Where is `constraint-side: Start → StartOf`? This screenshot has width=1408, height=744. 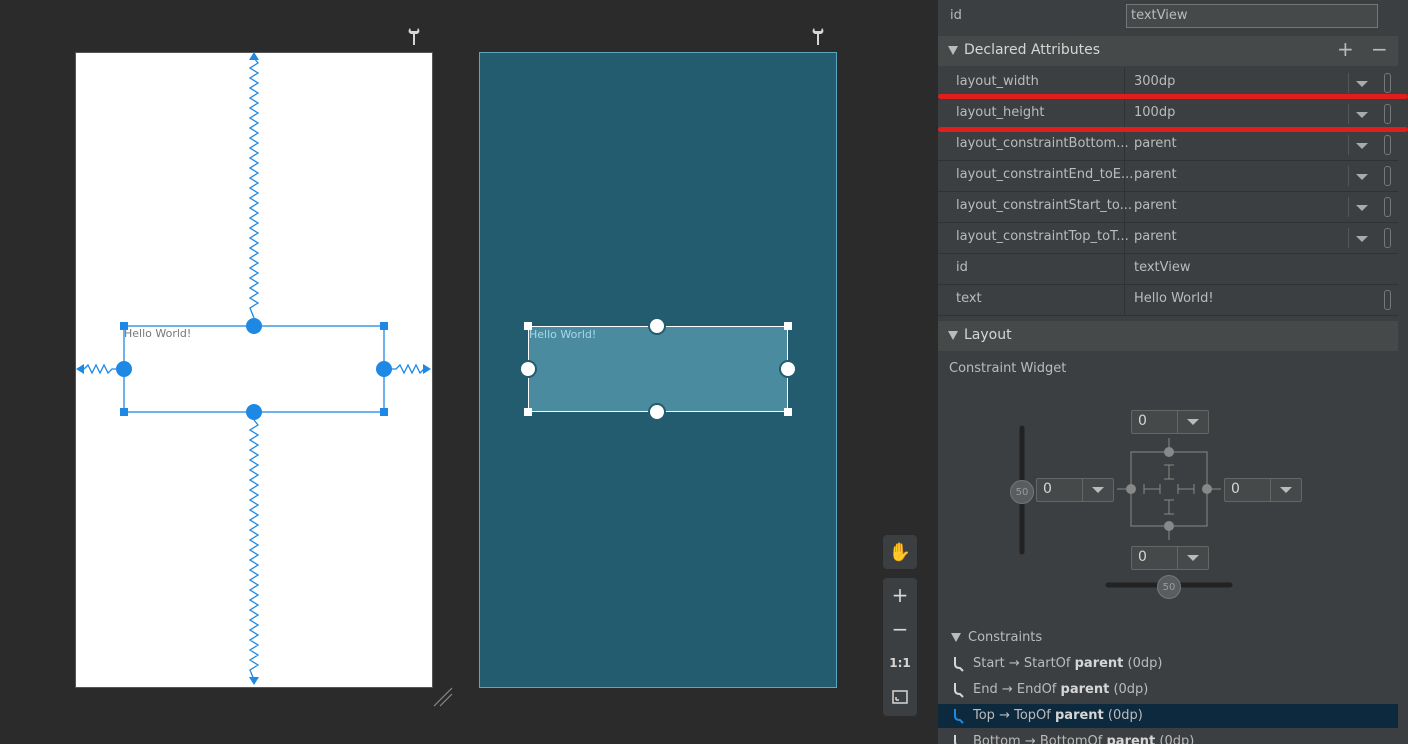 constraint-side: Start → StartOf is located at coordinates (1022, 663).